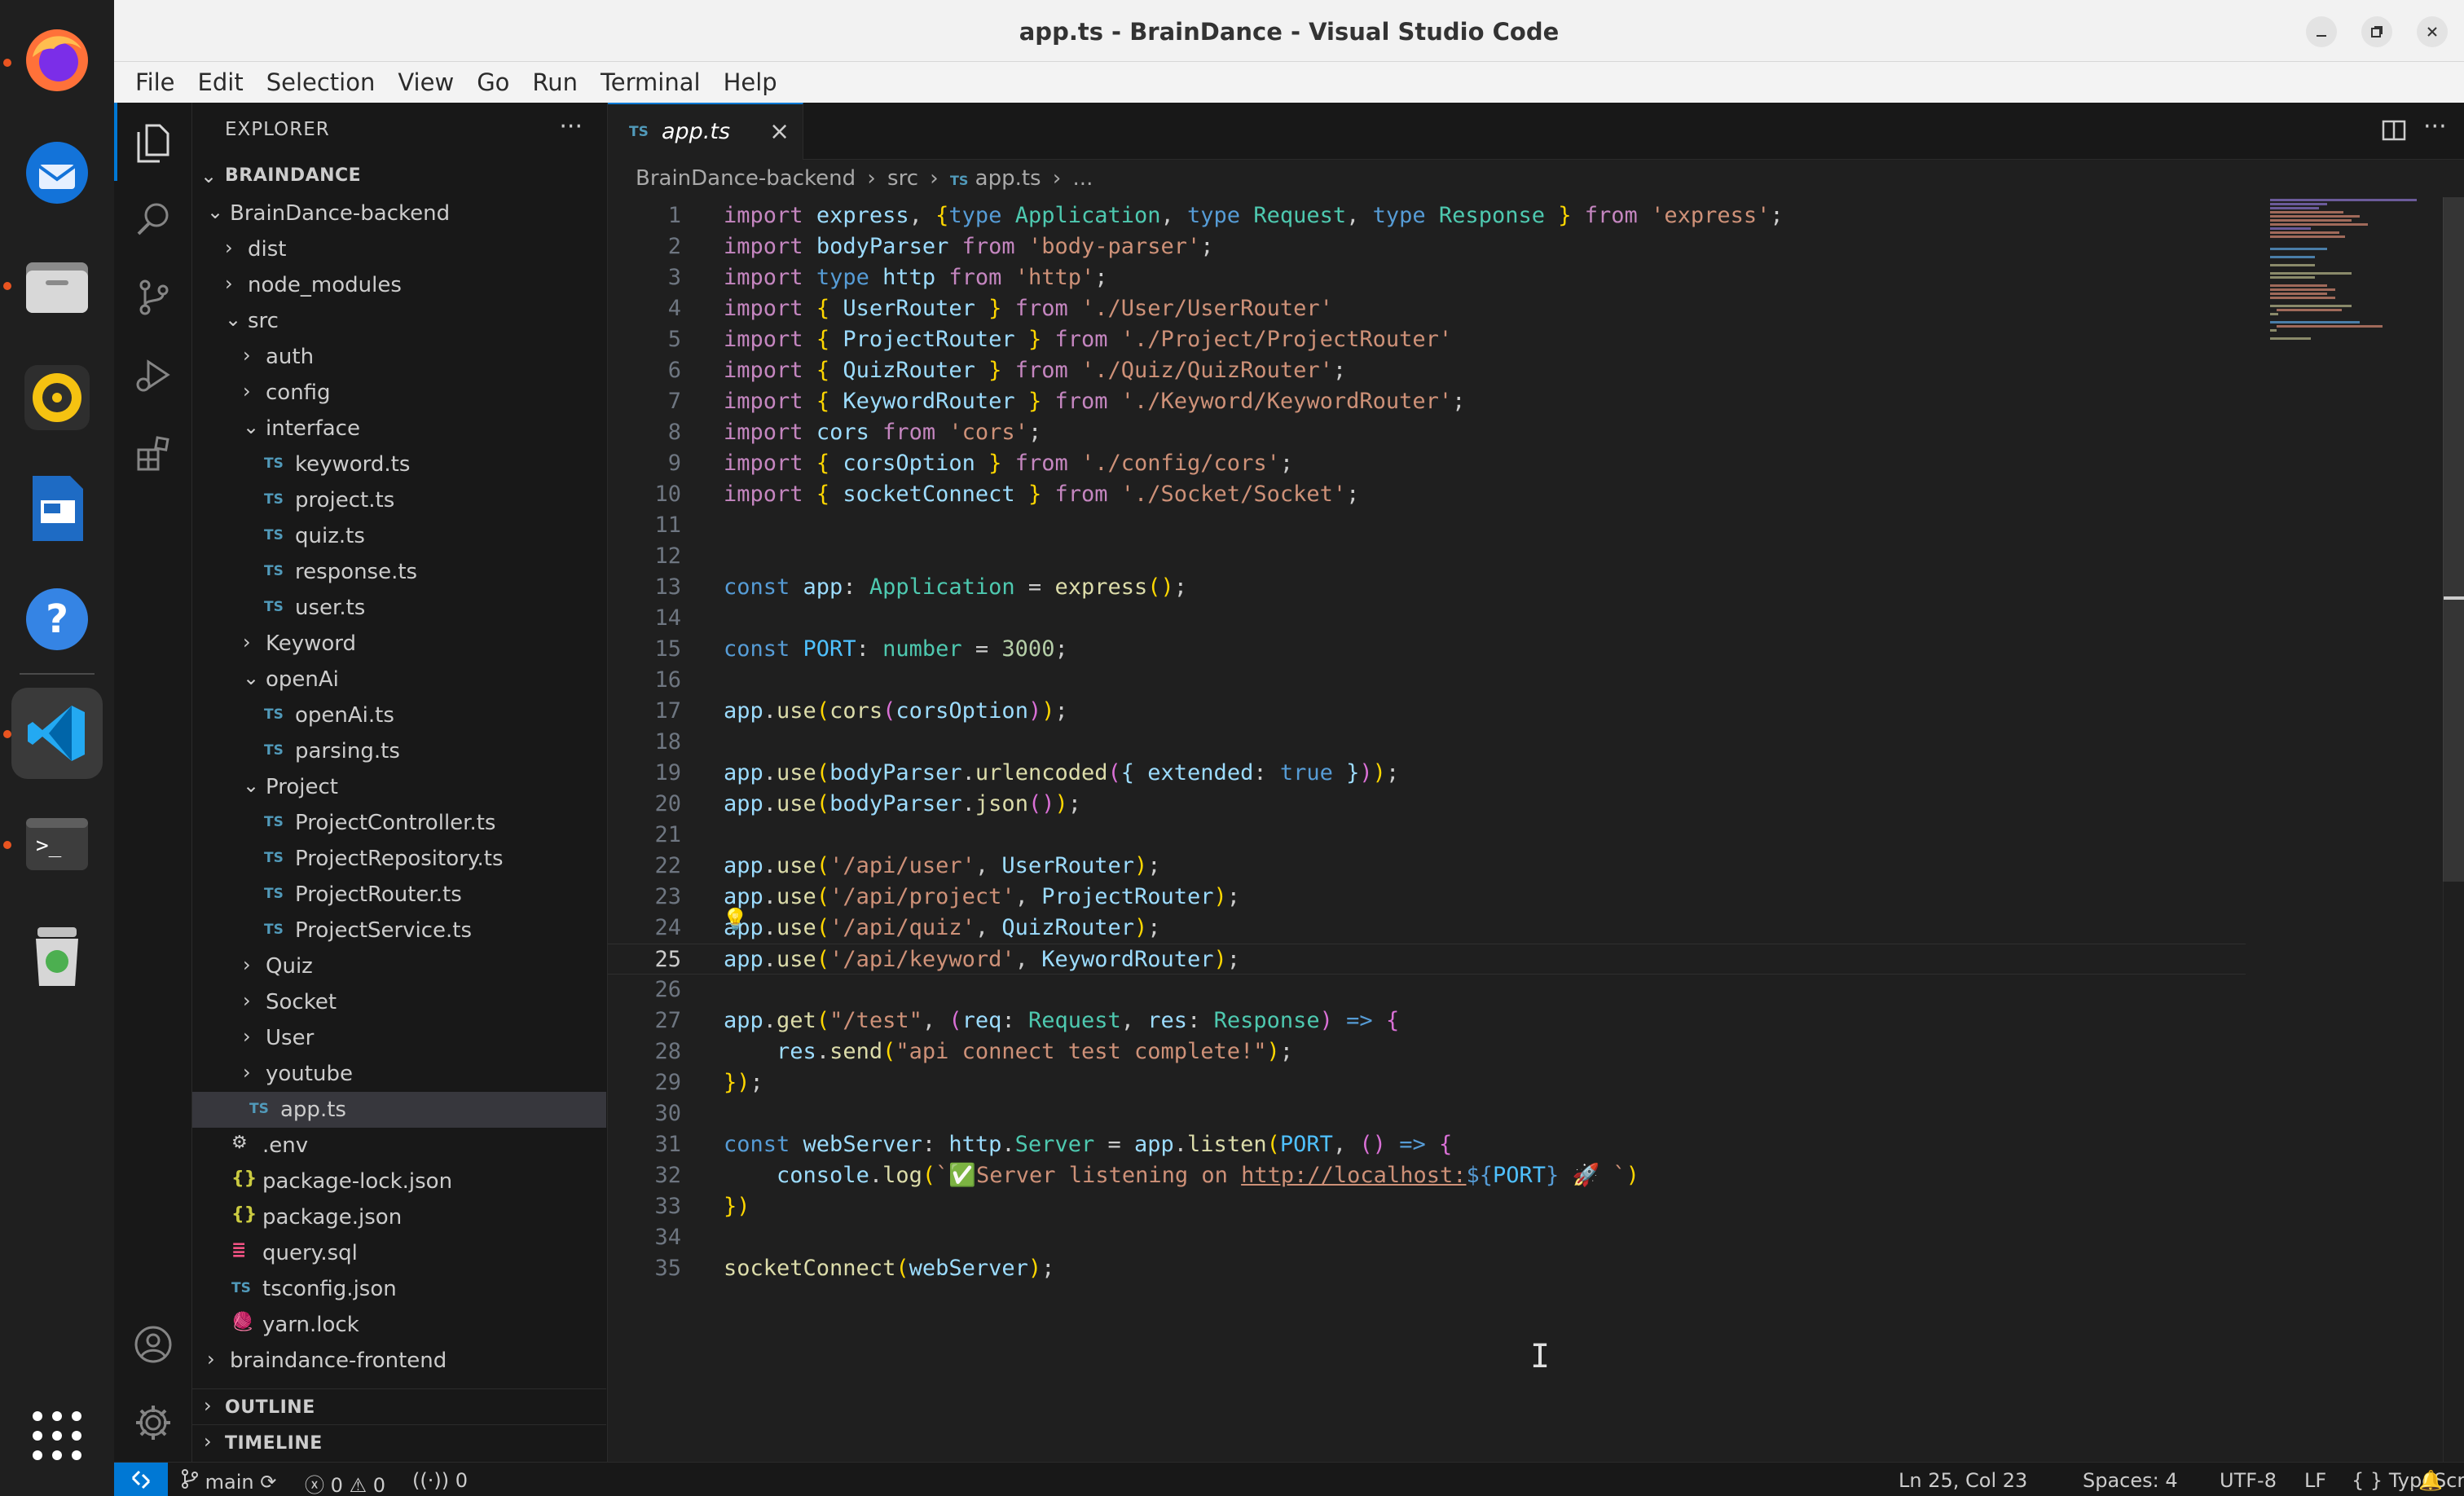  What do you see at coordinates (1427, 556) in the screenshot?
I see `code-line: 12` at bounding box center [1427, 556].